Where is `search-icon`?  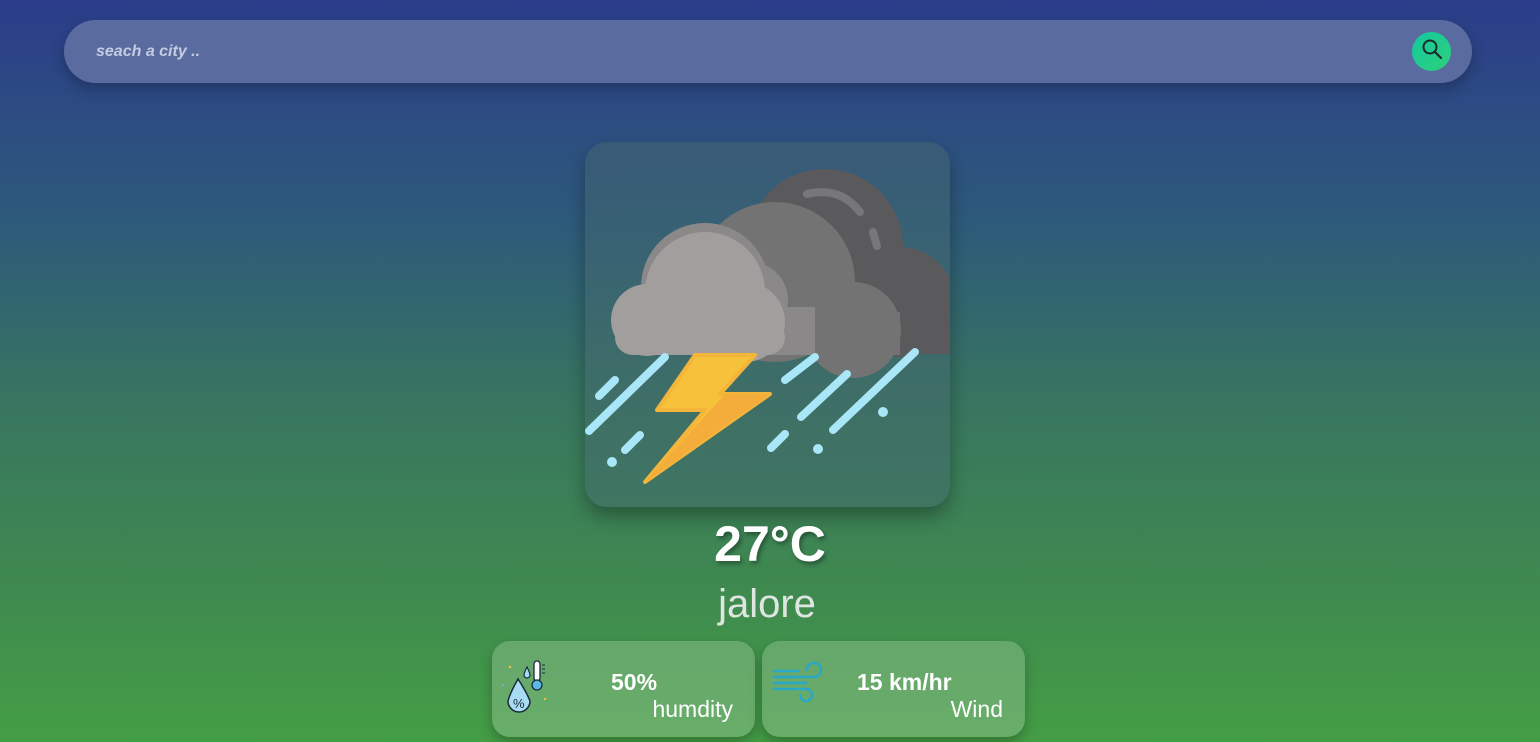
search-icon is located at coordinates (1432, 51).